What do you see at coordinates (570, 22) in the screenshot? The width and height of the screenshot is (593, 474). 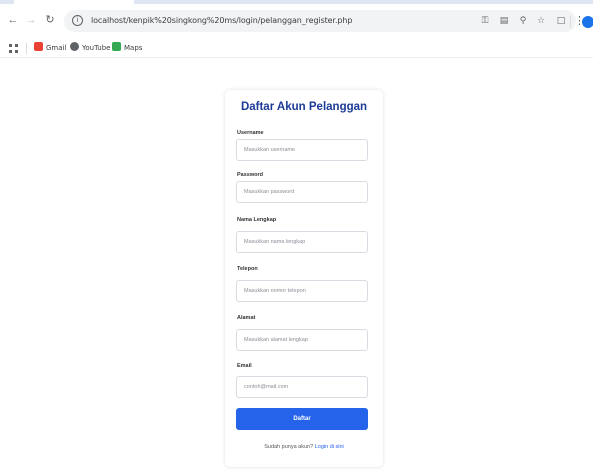 I see `toolbar-divider` at bounding box center [570, 22].